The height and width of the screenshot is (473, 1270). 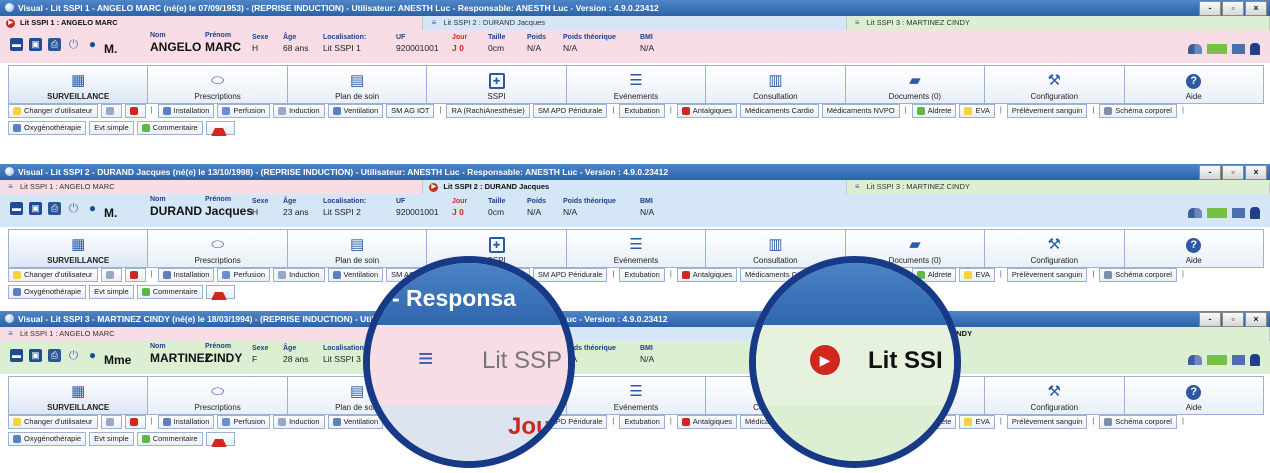 I want to click on nav-item: ▰ Documents (0), so click(x=915, y=84).